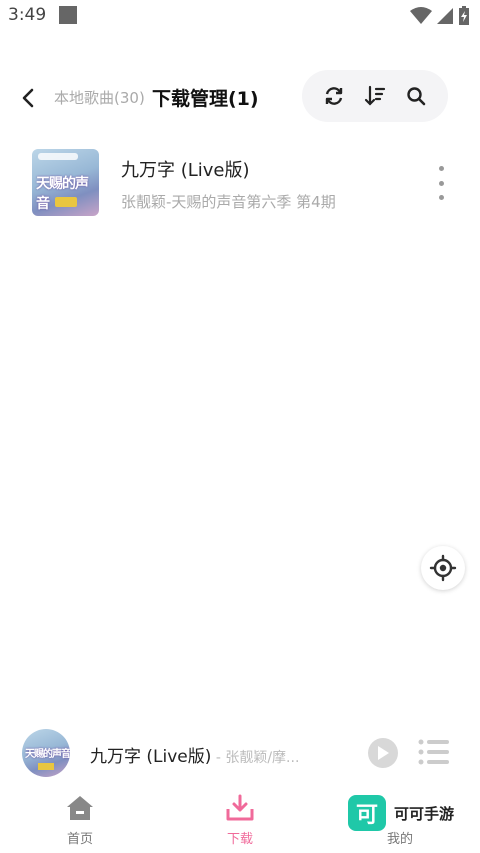 The width and height of the screenshot is (480, 853). Describe the element at coordinates (151, 757) in the screenshot. I see `mini-player-title: 九万字 (Live版)` at that location.